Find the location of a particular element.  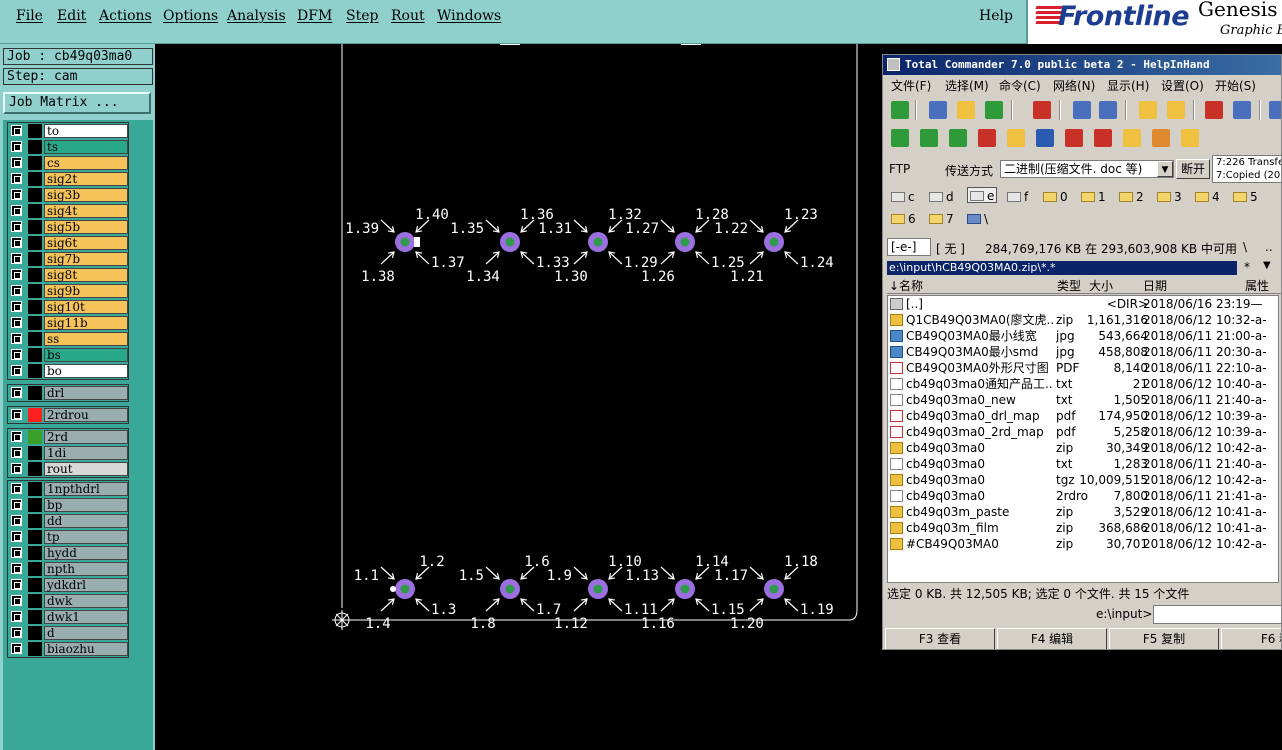

drive-select: [-e-] is located at coordinates (909, 247).